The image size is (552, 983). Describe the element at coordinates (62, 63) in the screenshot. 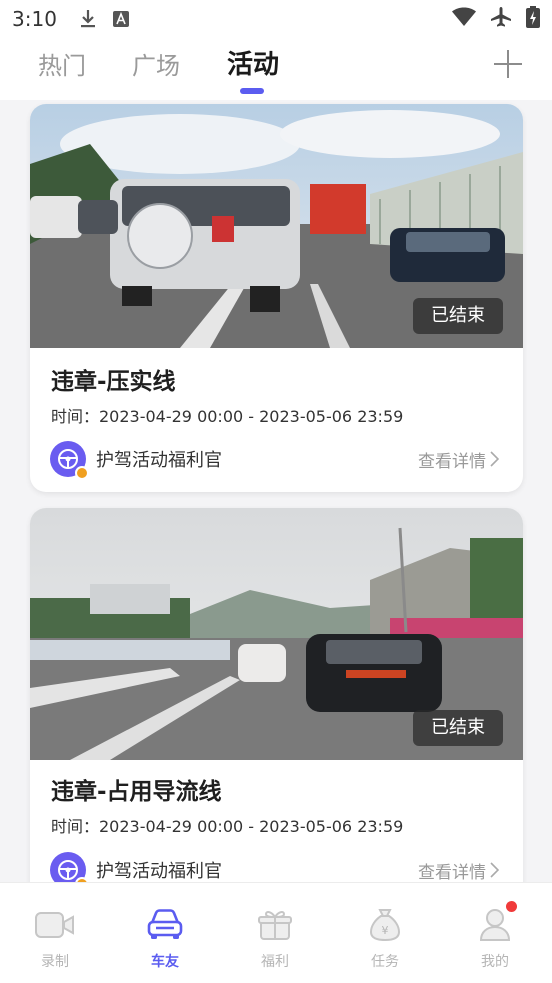

I see `tab-hot: 热门` at that location.